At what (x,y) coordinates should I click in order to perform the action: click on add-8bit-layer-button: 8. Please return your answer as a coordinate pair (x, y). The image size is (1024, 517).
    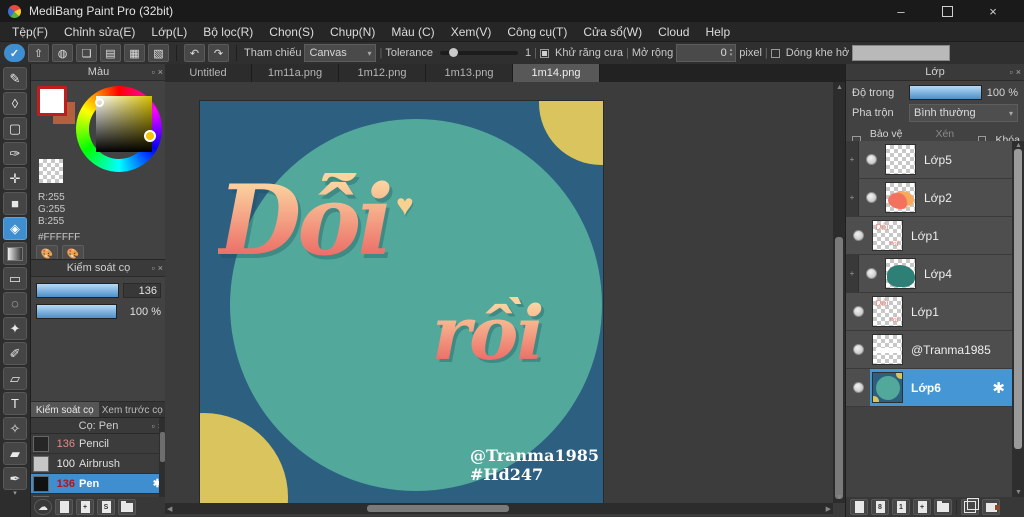
    Looking at the image, I should click on (880, 507).